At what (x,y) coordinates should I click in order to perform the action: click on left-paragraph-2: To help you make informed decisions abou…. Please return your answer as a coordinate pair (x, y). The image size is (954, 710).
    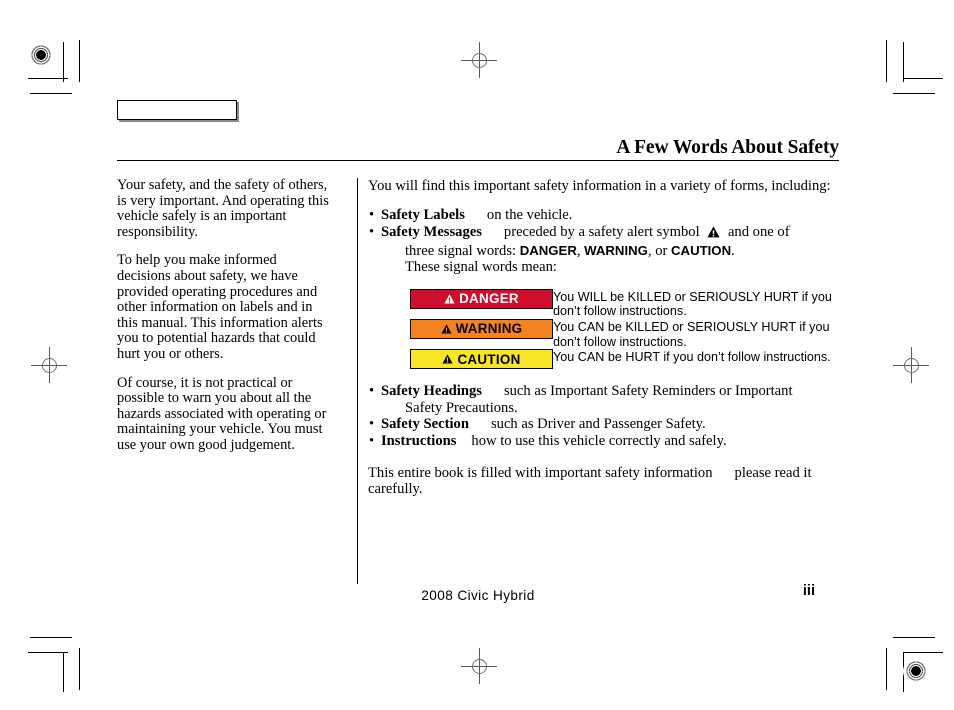
    Looking at the image, I should click on (220, 307).